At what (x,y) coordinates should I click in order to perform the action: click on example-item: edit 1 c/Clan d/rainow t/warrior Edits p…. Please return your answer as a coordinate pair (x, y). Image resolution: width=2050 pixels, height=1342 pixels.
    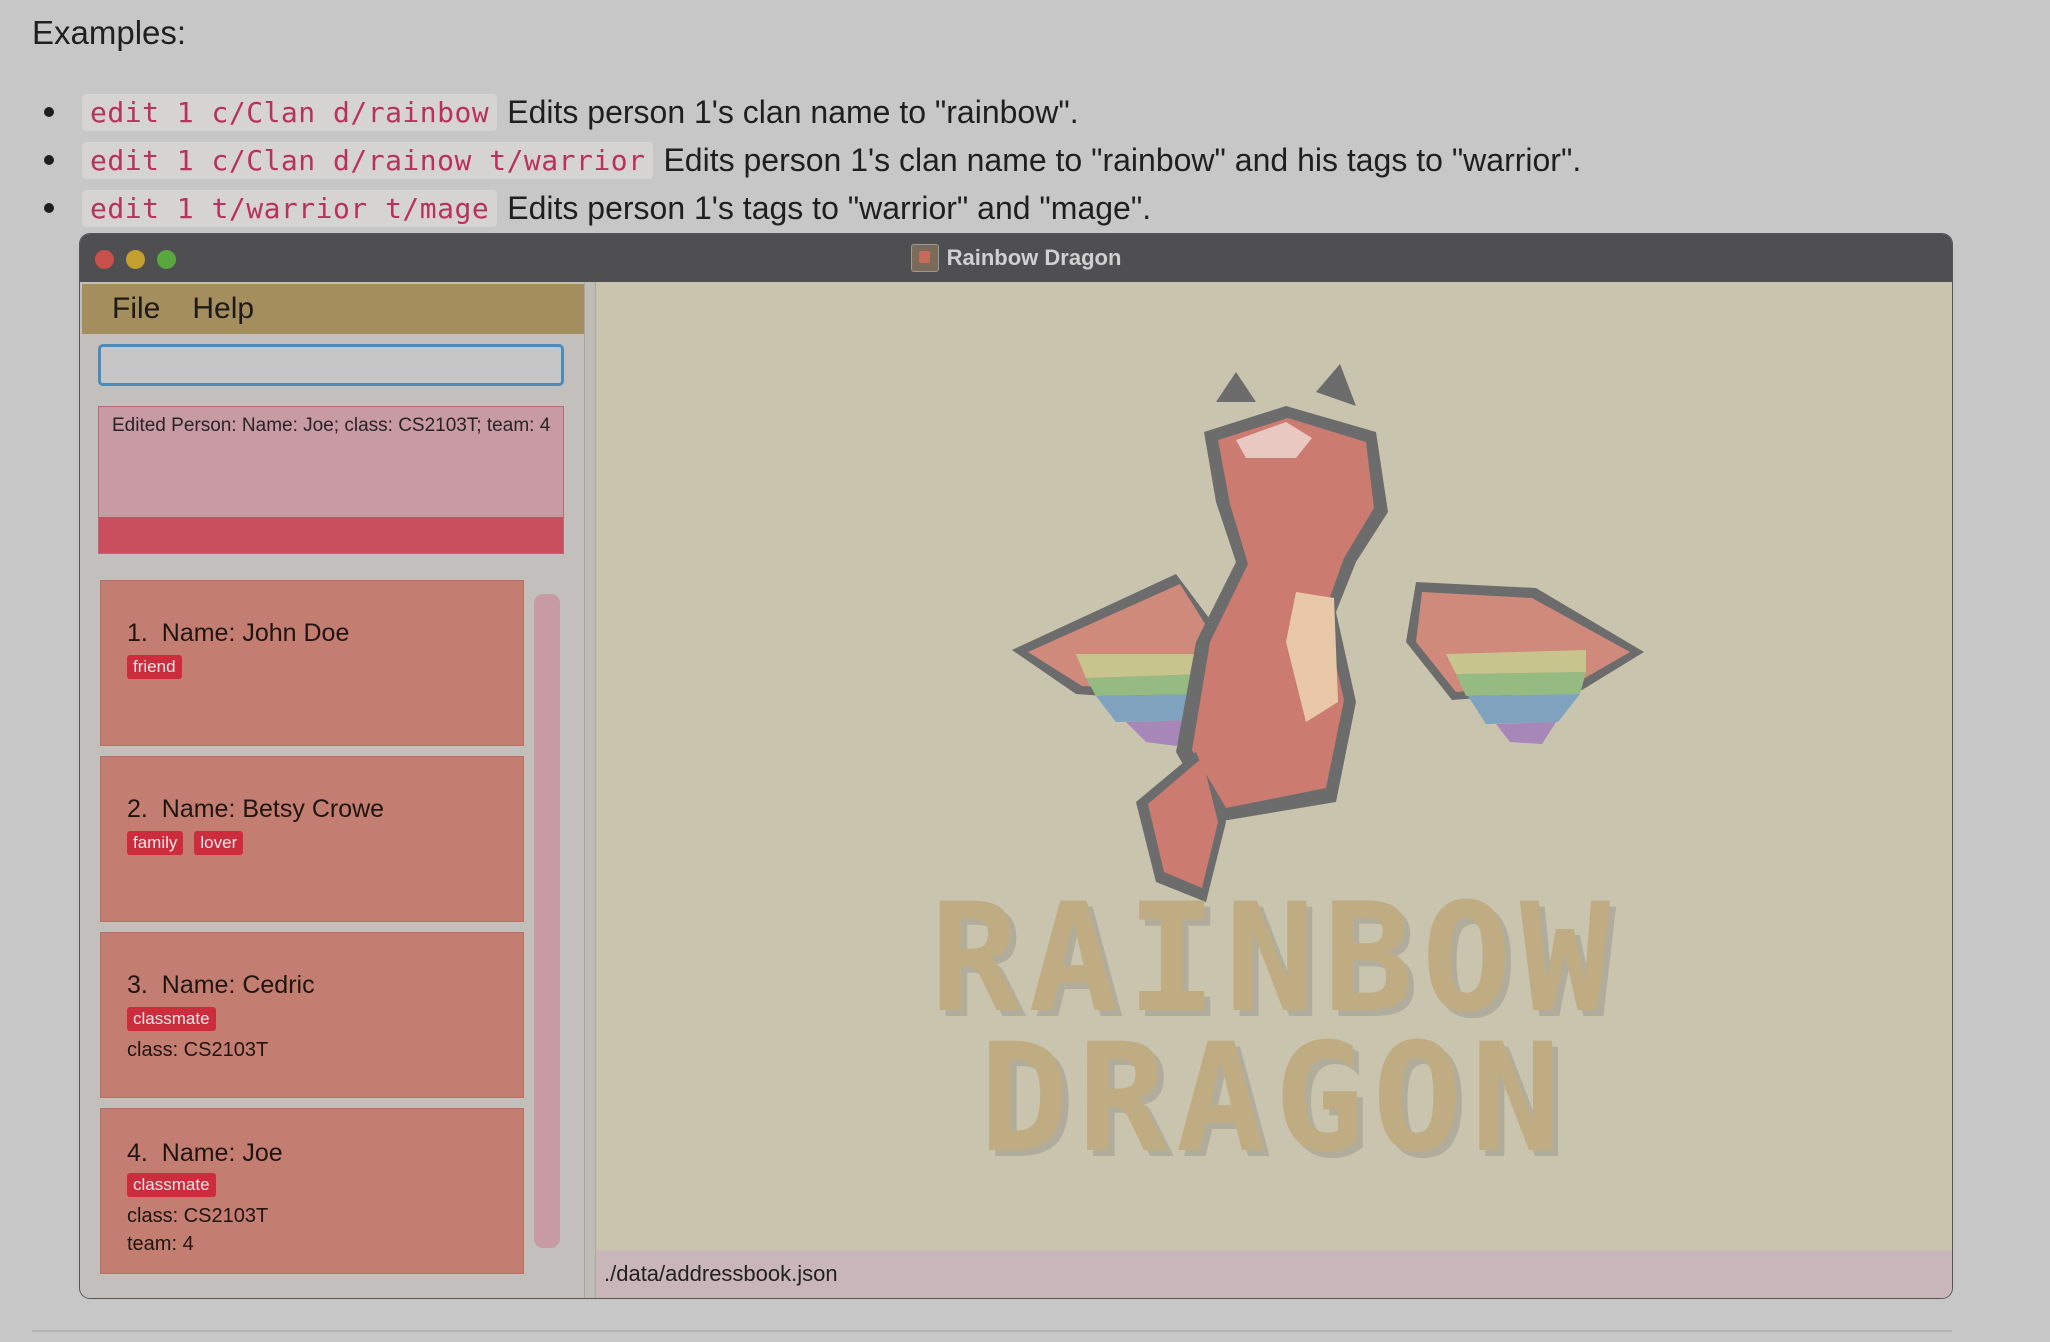
    Looking at the image, I should click on (811, 160).